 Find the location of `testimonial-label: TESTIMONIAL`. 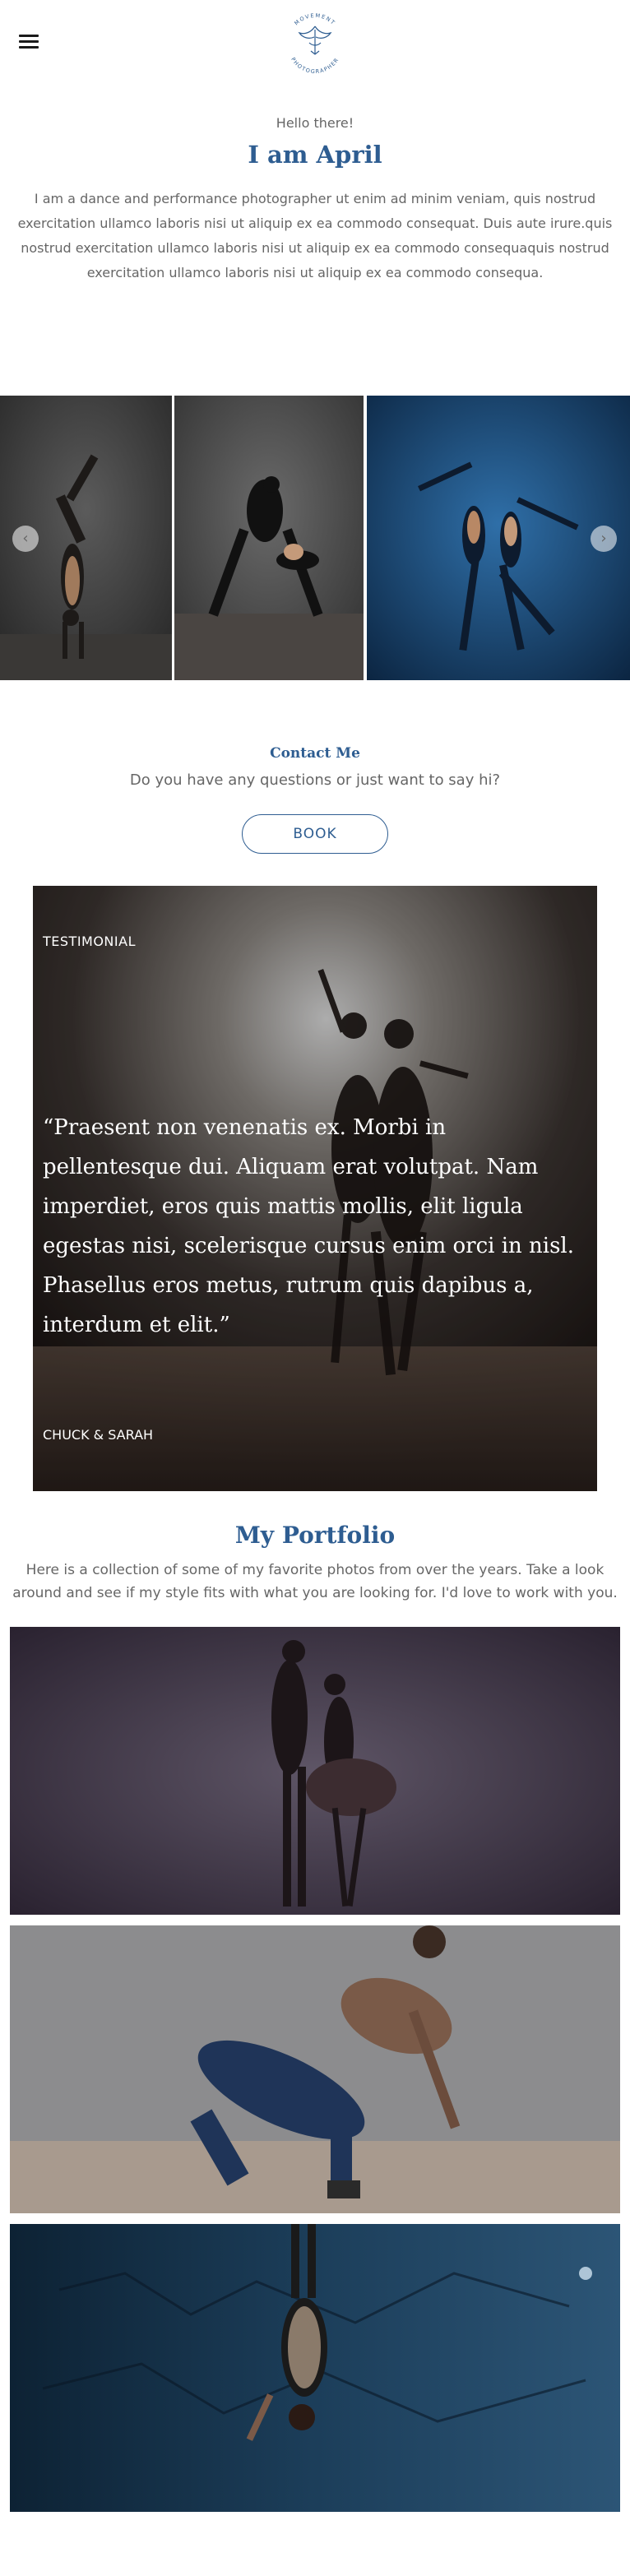

testimonial-label: TESTIMONIAL is located at coordinates (89, 942).